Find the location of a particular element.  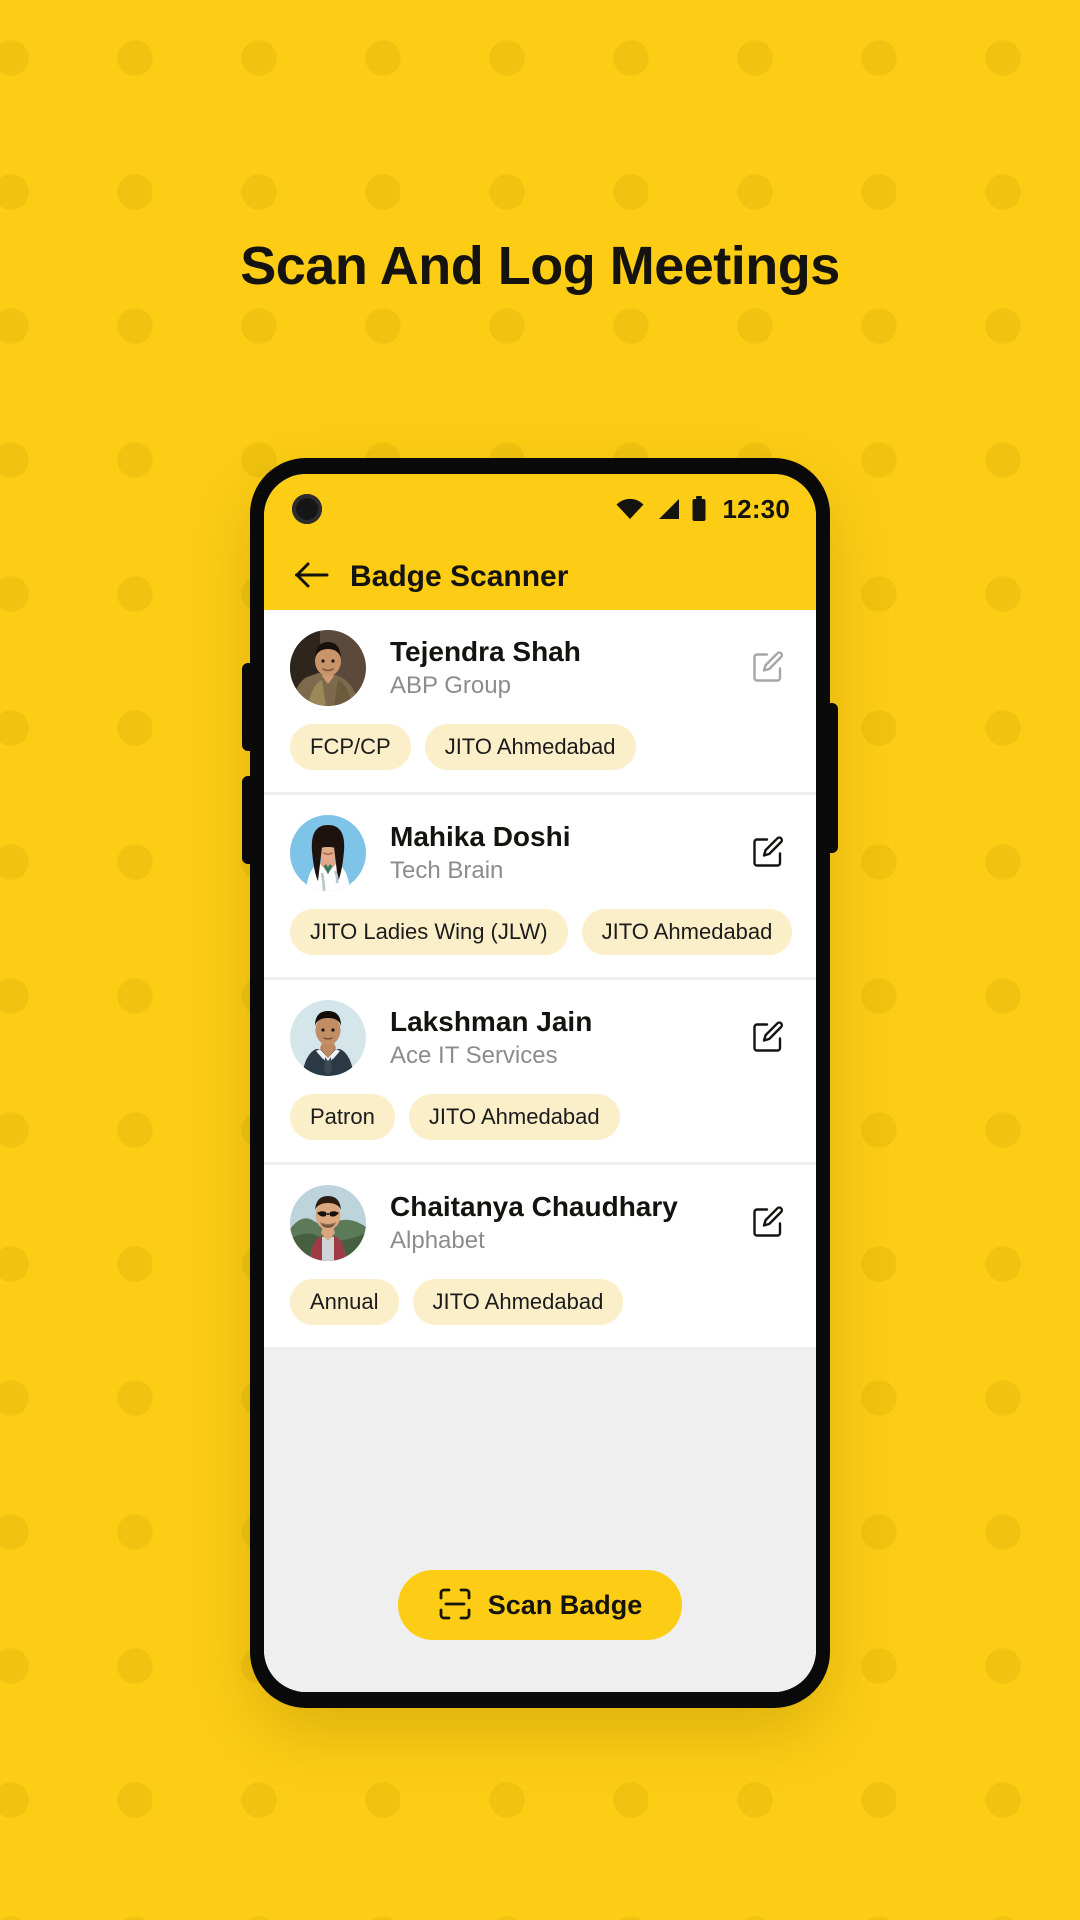

contact-card-header: Mahika Doshi Tech Brain is located at coordinates (540, 853).